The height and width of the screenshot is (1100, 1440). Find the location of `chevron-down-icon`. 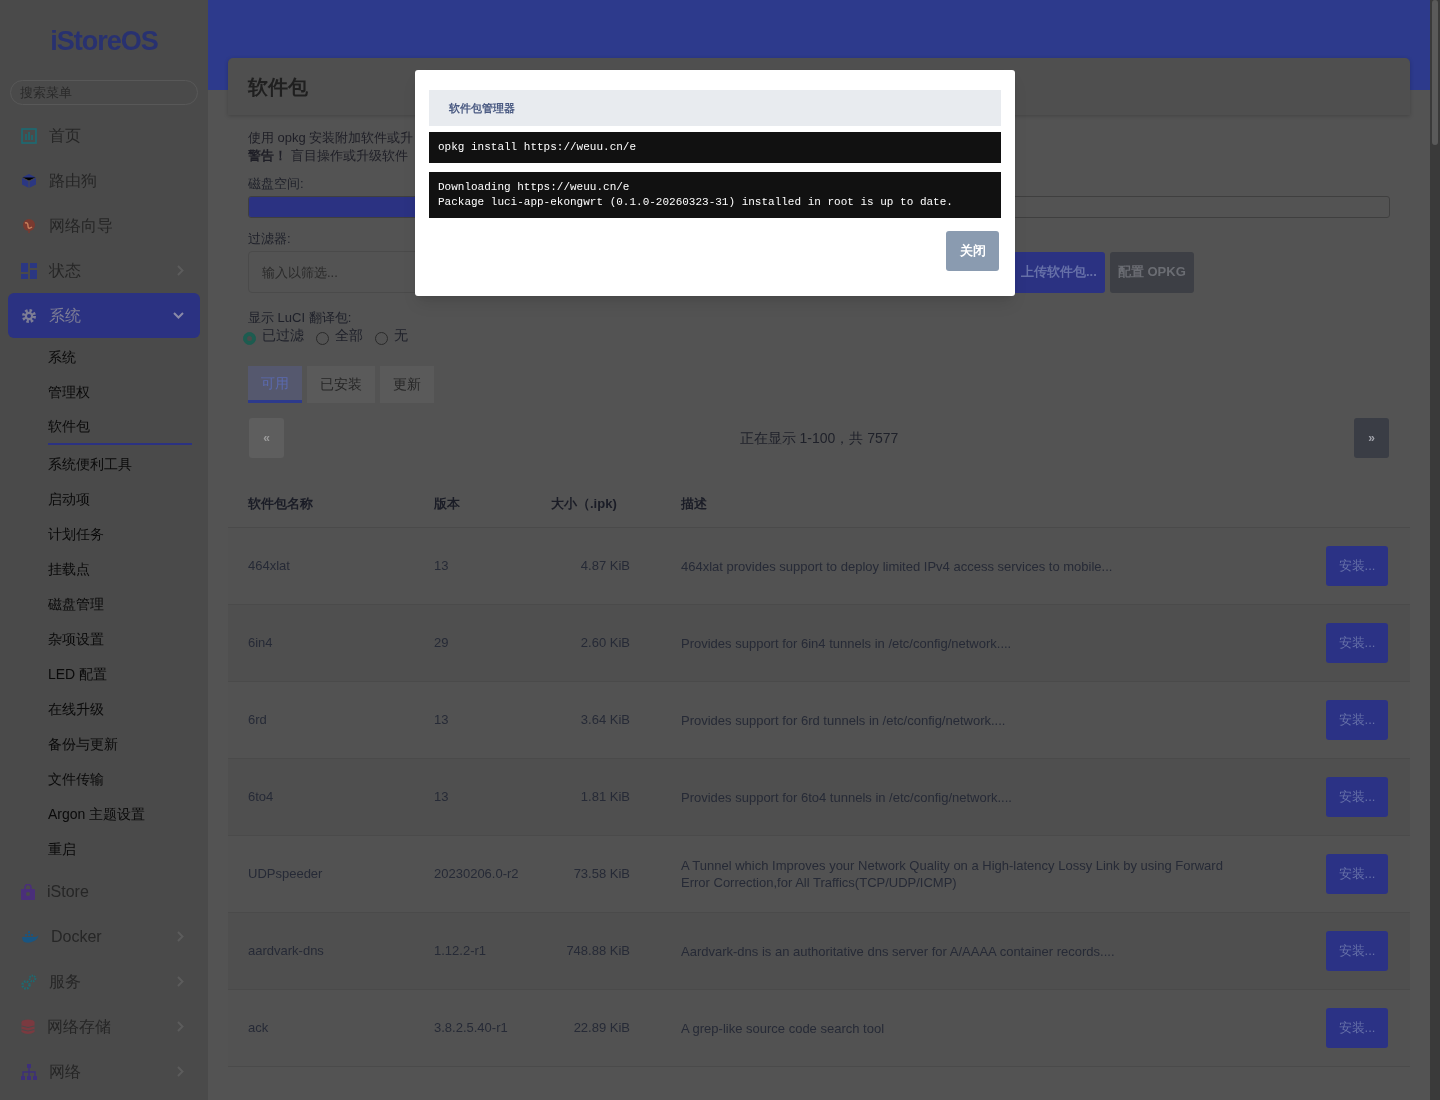

chevron-down-icon is located at coordinates (178, 315).